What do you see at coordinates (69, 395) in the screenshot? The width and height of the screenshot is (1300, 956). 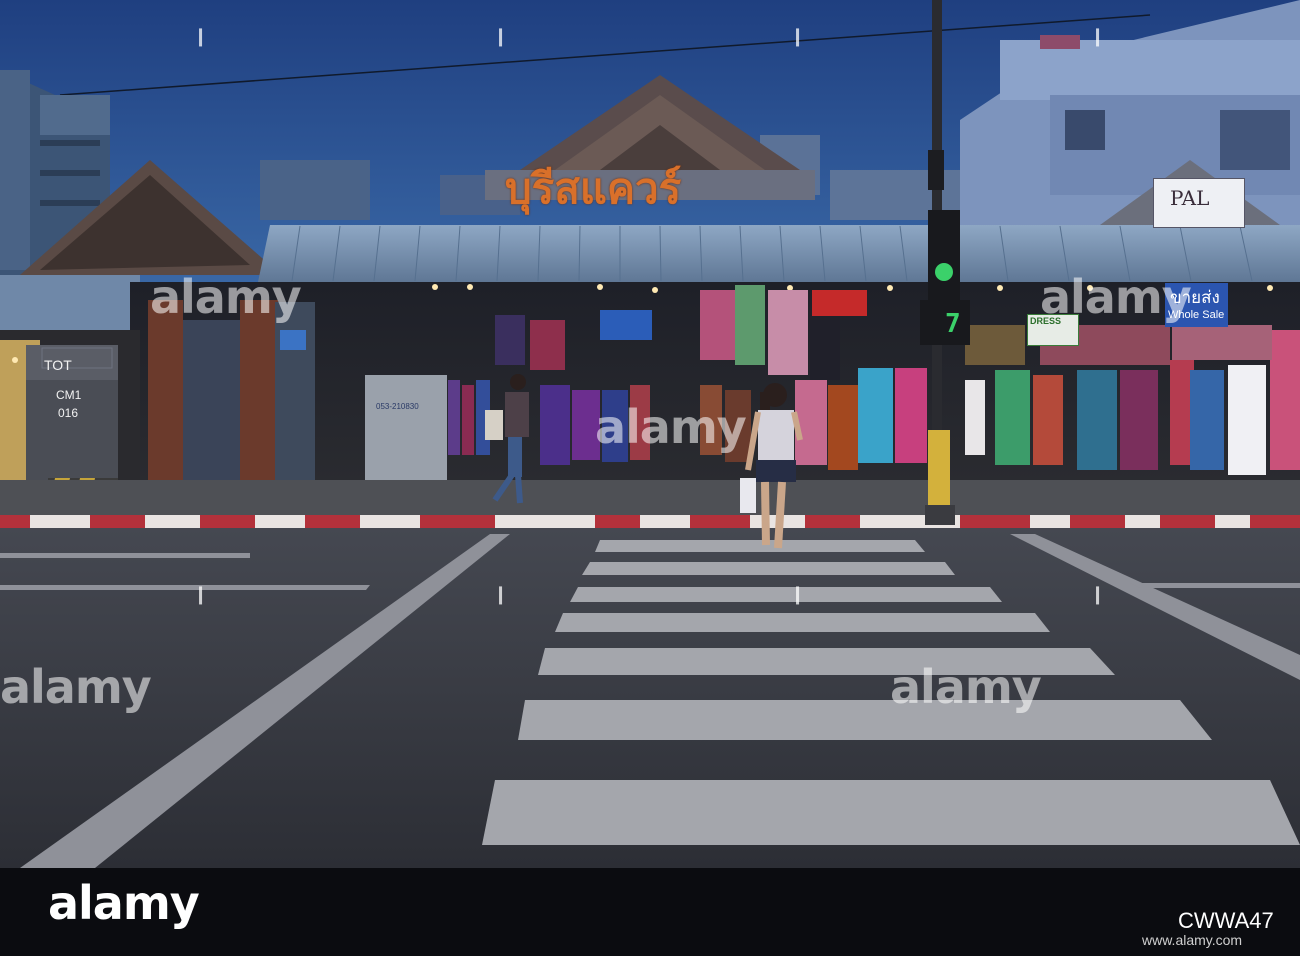 I see `tot-code-label: CM1` at bounding box center [69, 395].